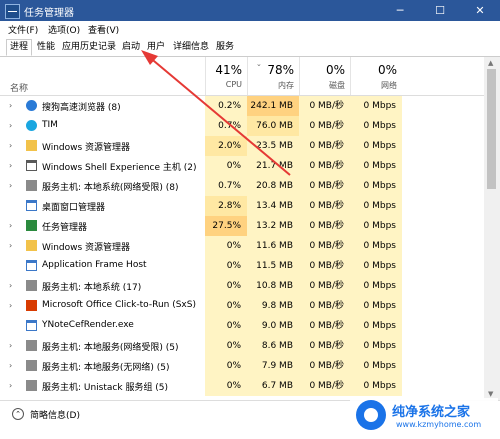  Describe the element at coordinates (216, 113) in the screenshot. I see `annotation-arrow-icon` at that location.